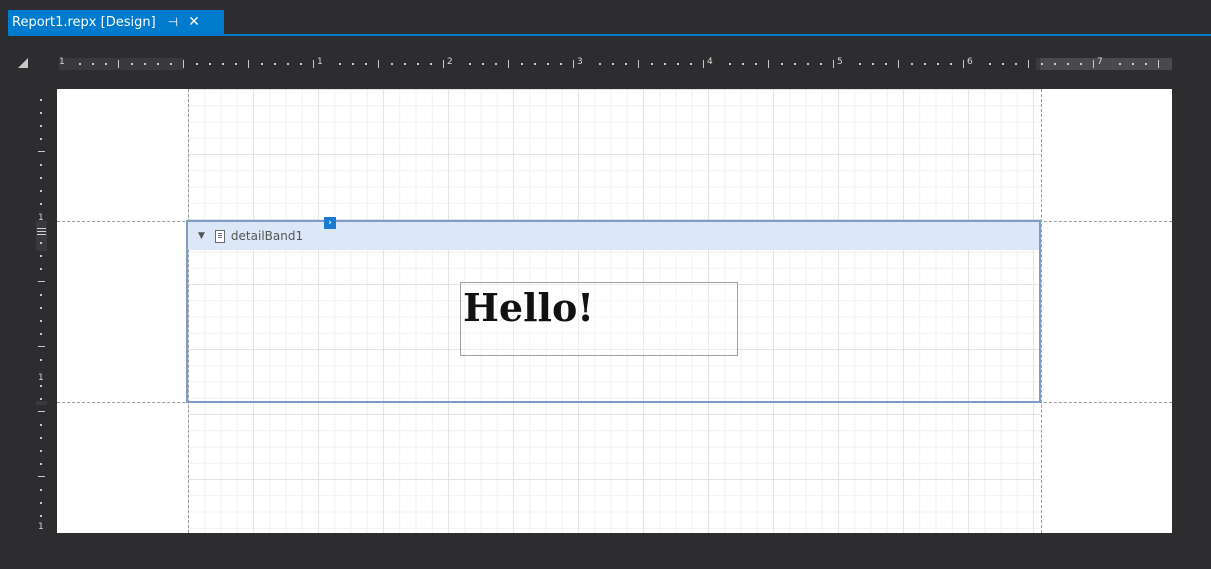  I want to click on ruler-corner-icon, so click(23, 63).